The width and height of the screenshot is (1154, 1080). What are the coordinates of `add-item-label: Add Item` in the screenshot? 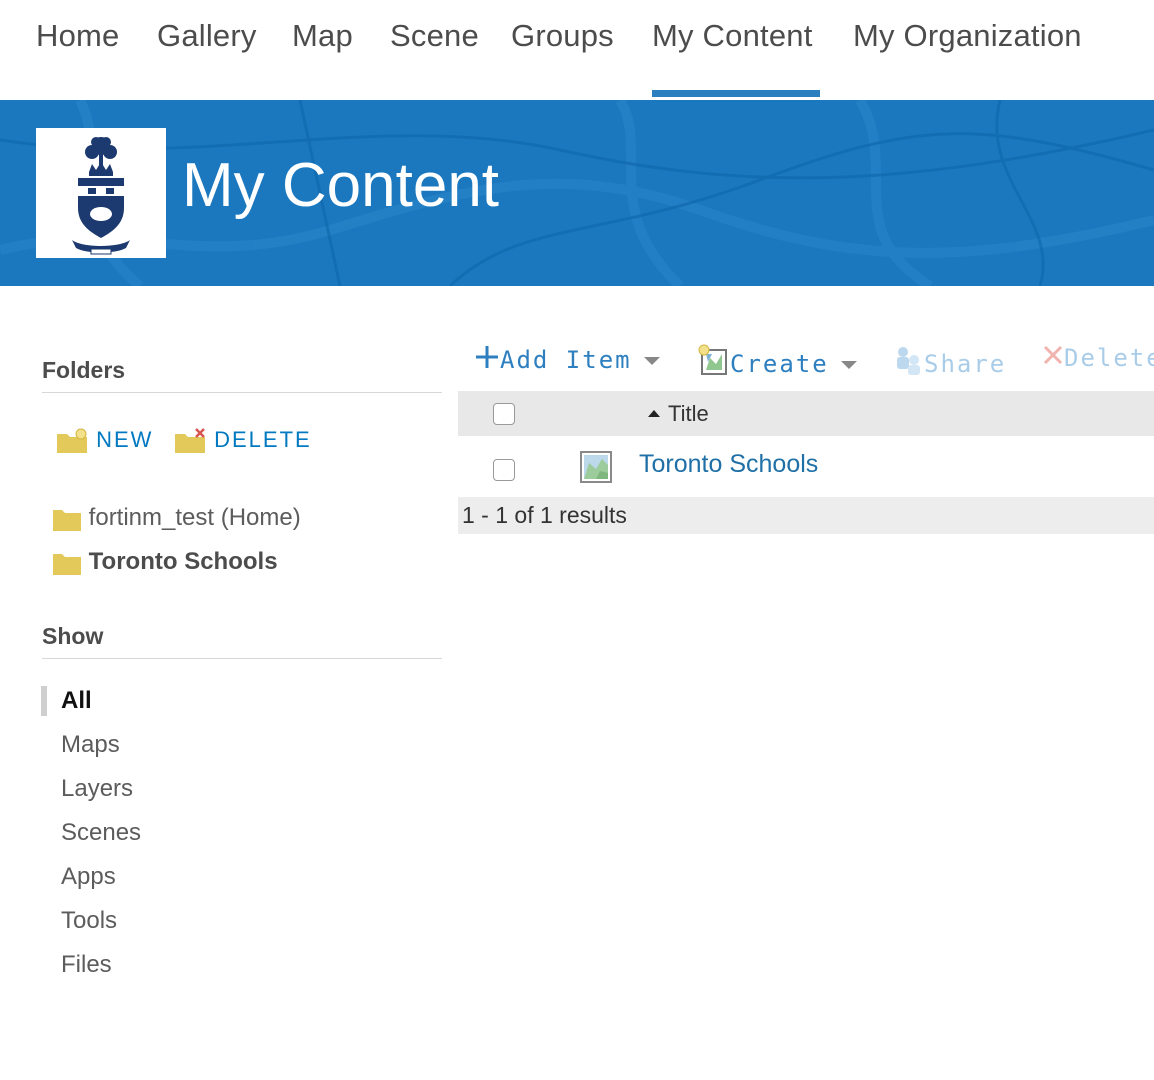 It's located at (566, 360).